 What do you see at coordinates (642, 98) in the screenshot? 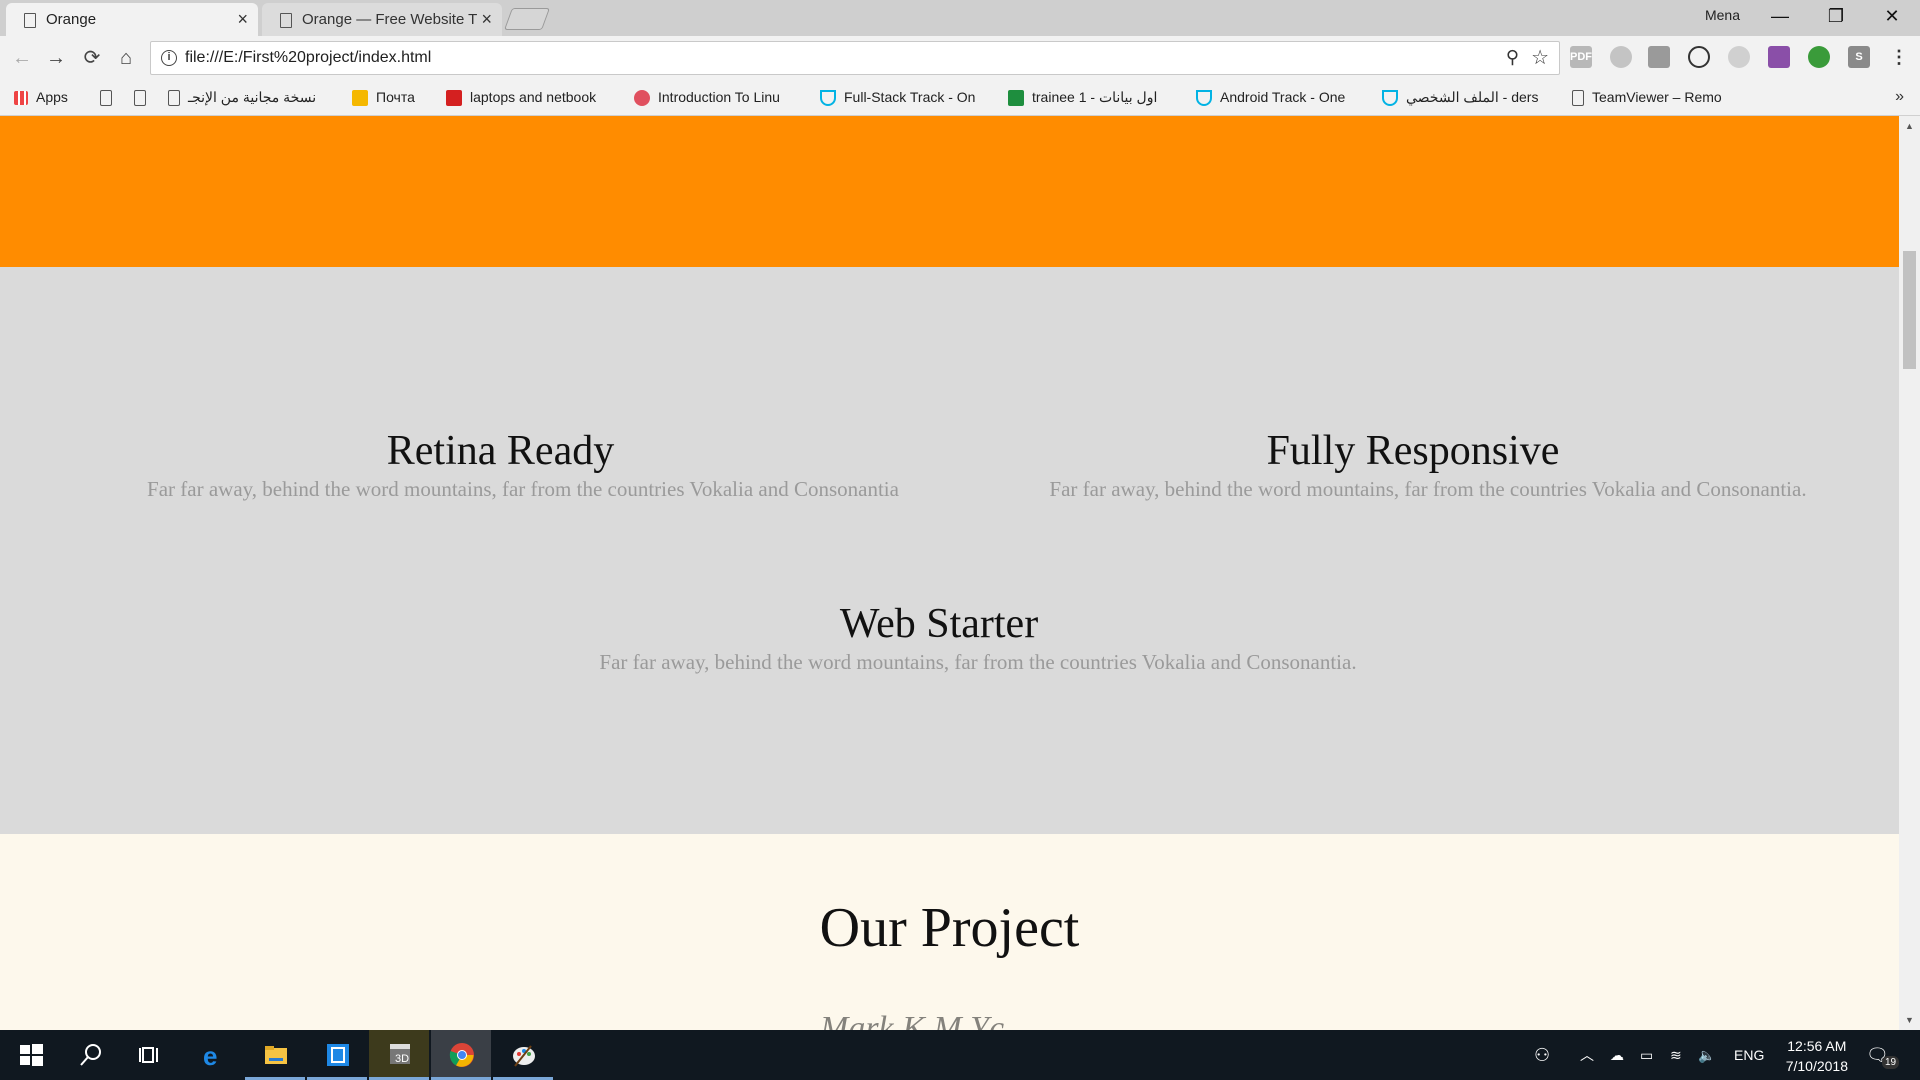
I see `udemy-icon` at bounding box center [642, 98].